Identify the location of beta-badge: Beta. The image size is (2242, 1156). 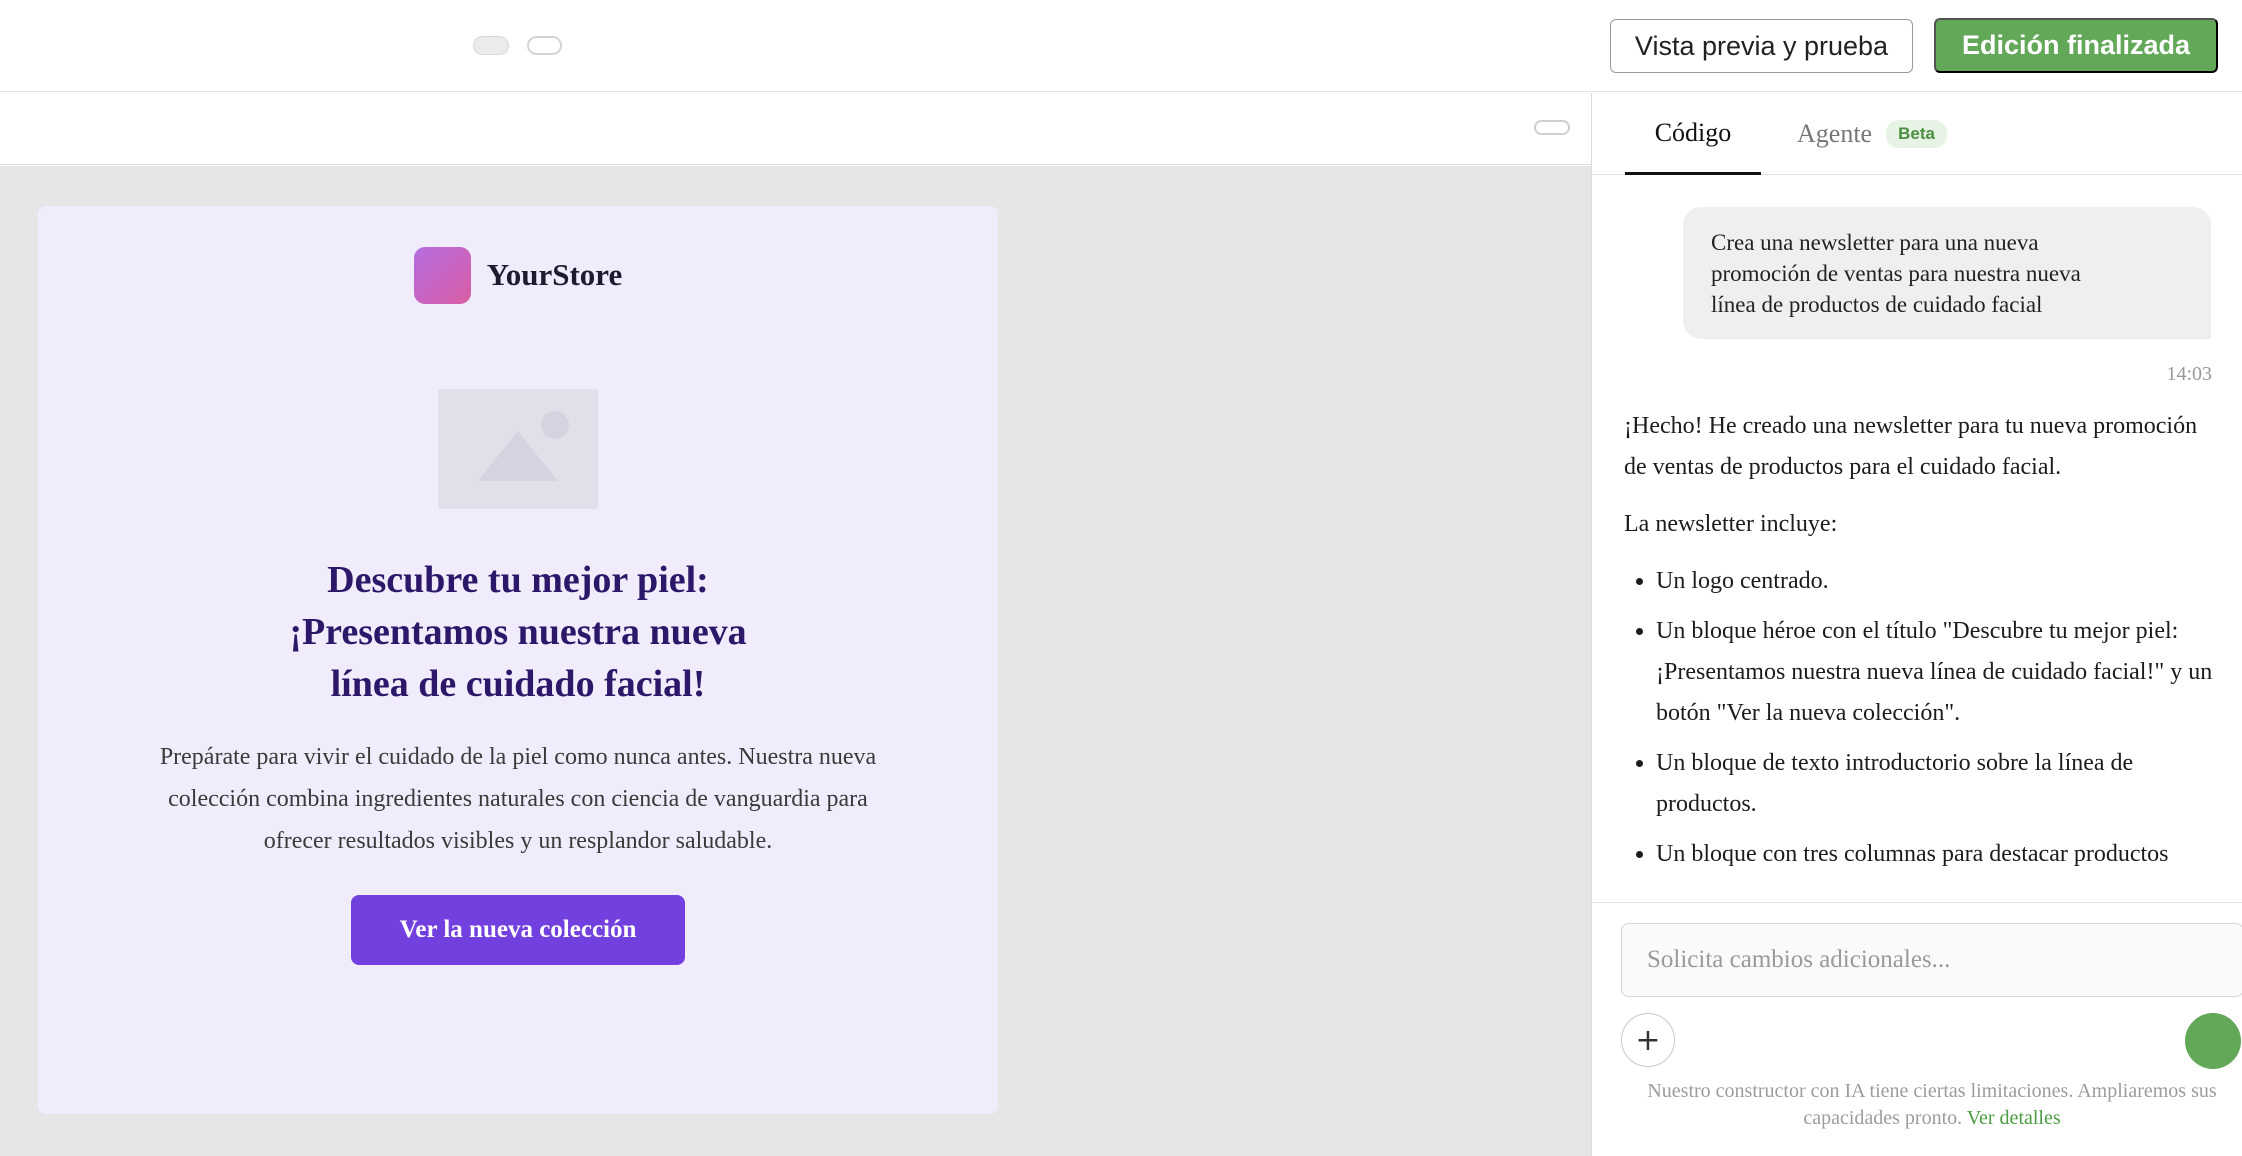
(1916, 134).